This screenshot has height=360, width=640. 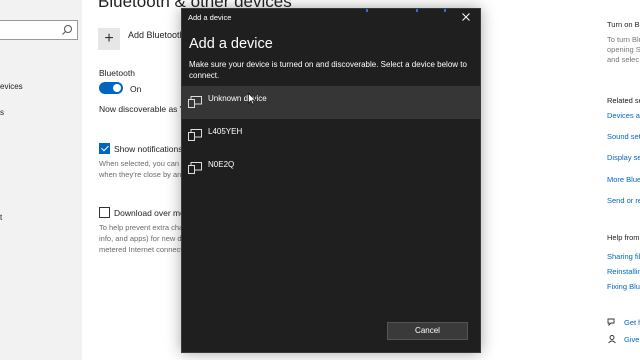 What do you see at coordinates (111, 88) in the screenshot?
I see `bluetooth-toggle` at bounding box center [111, 88].